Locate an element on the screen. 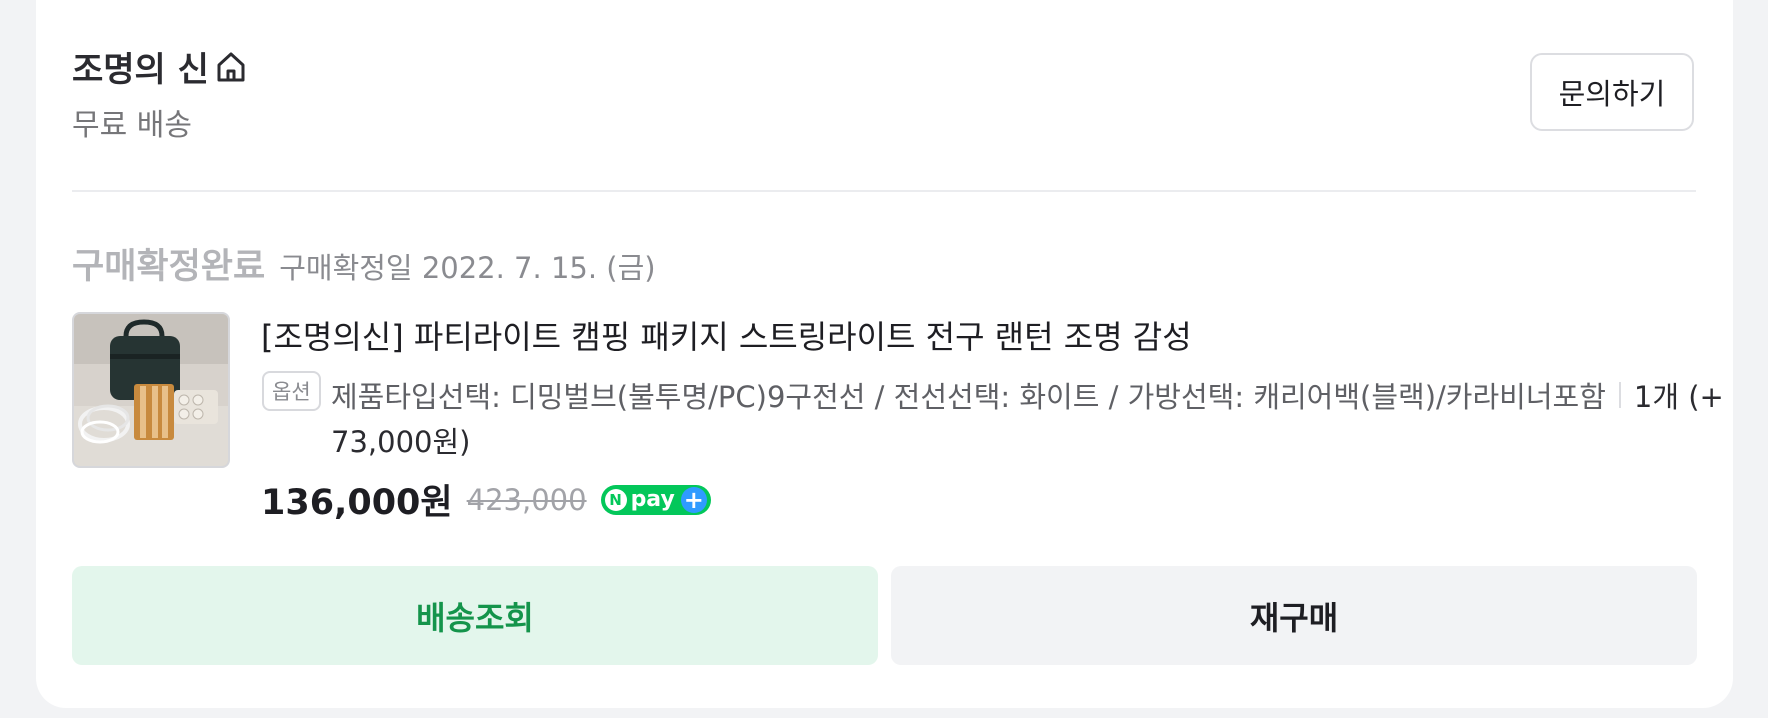 The height and width of the screenshot is (718, 1768). npay-plus-badge: N pay + is located at coordinates (655, 499).